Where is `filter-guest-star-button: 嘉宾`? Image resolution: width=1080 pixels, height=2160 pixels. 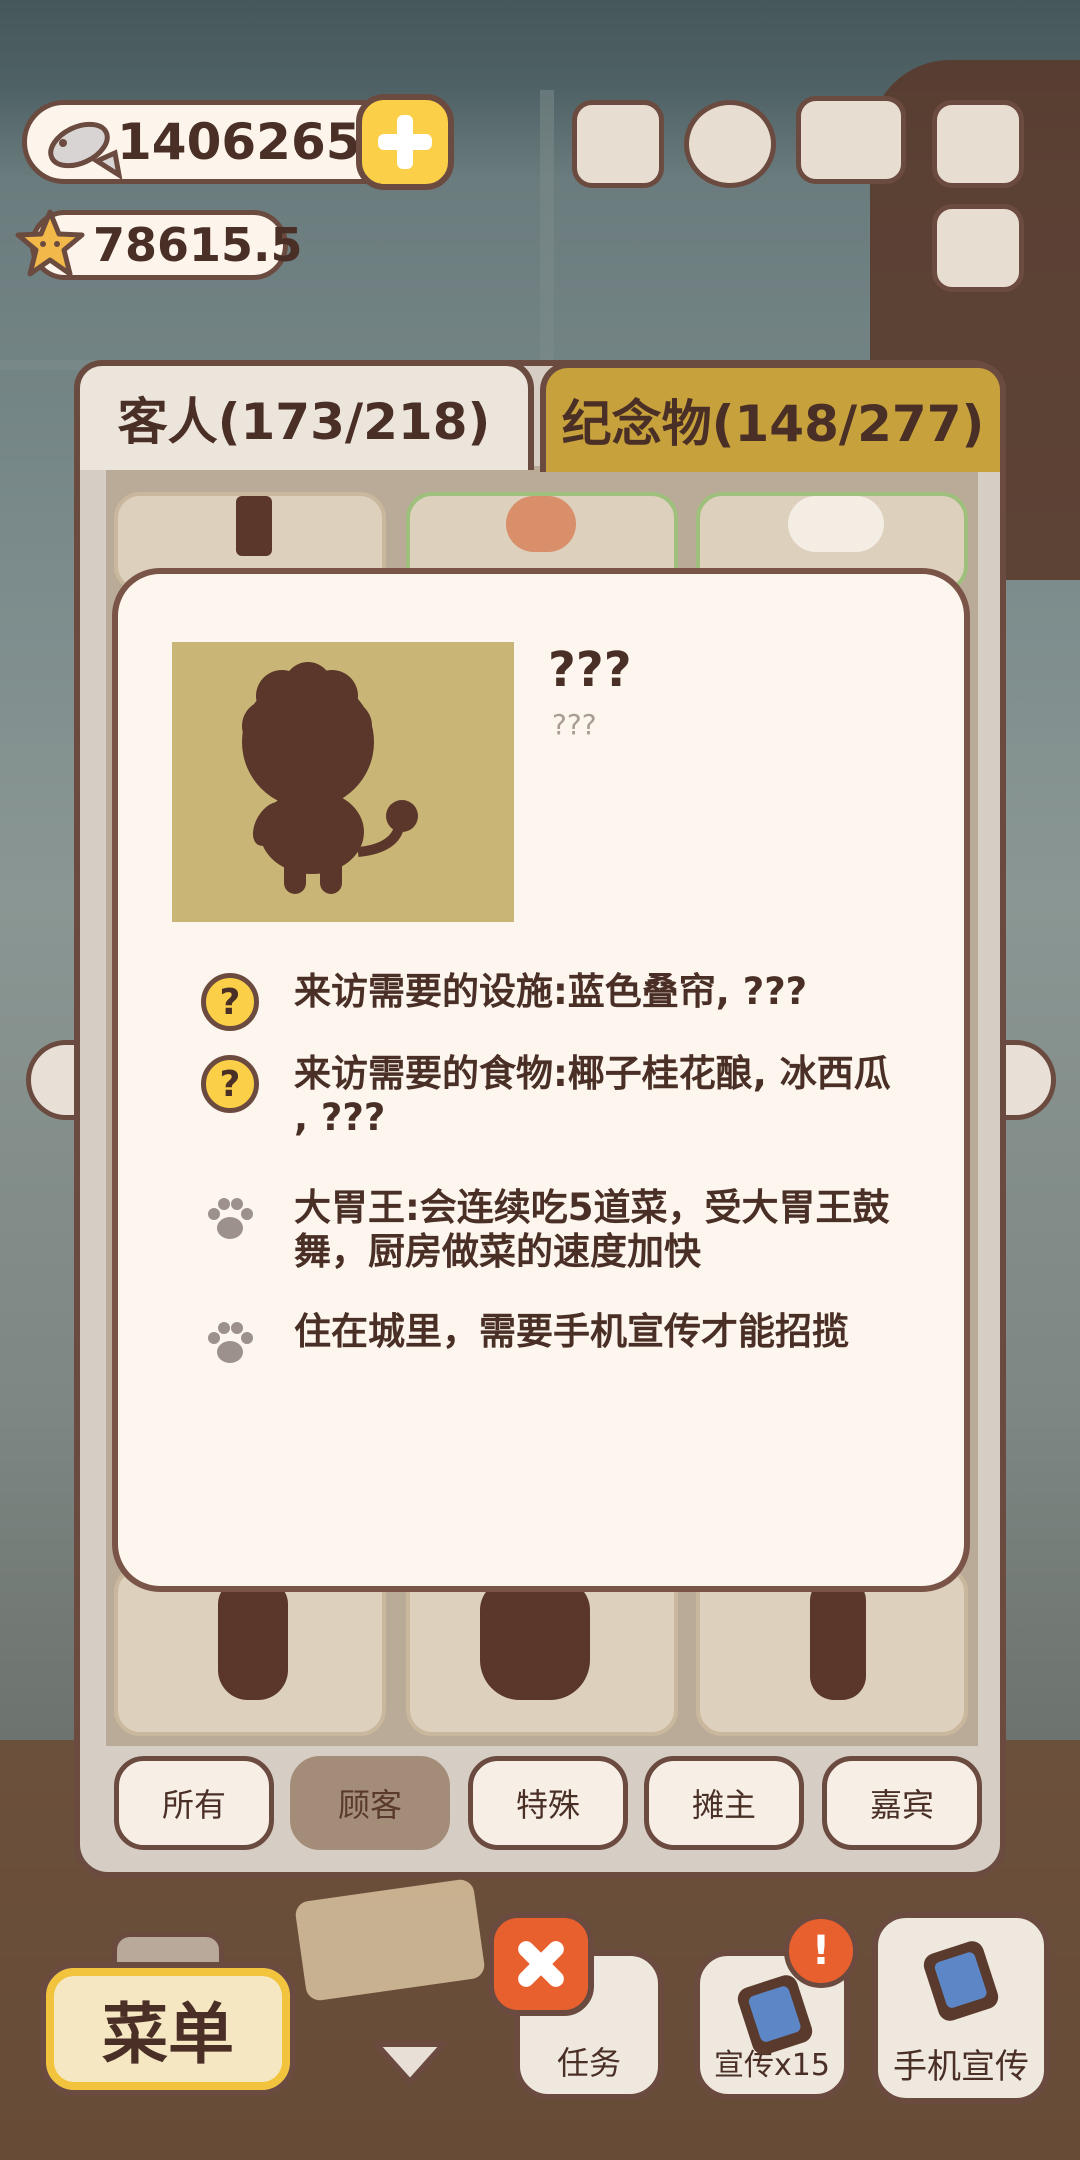
filter-guest-star-button: 嘉宾 is located at coordinates (902, 1803).